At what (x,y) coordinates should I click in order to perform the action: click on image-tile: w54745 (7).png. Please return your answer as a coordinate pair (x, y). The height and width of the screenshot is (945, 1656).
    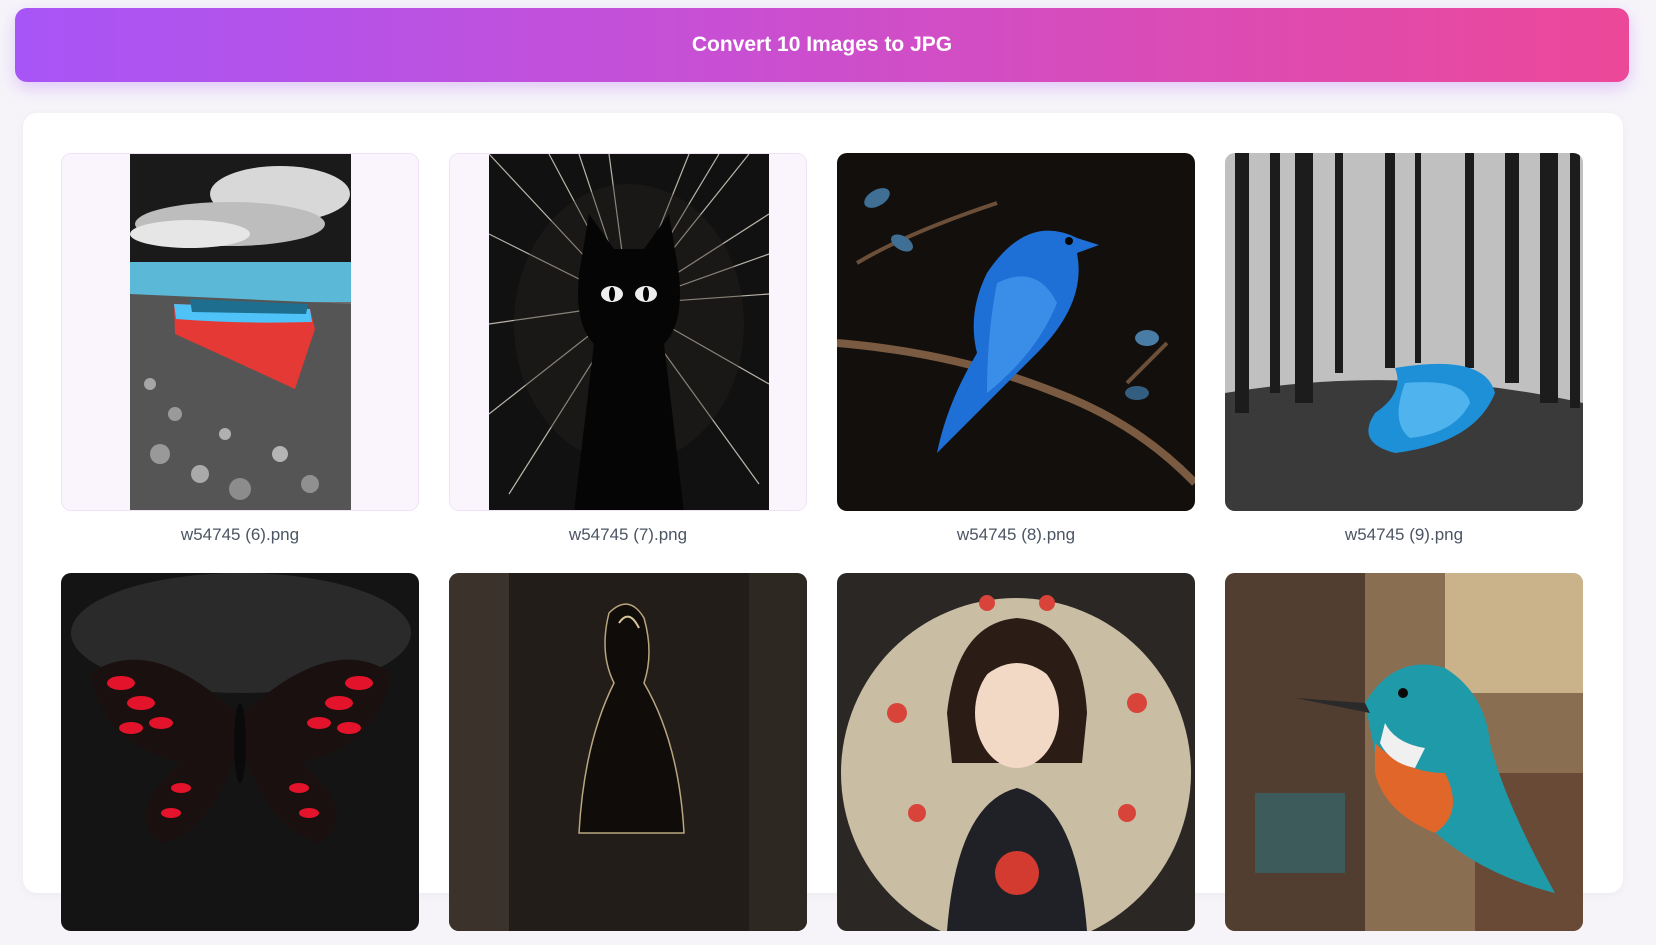
    Looking at the image, I should click on (628, 349).